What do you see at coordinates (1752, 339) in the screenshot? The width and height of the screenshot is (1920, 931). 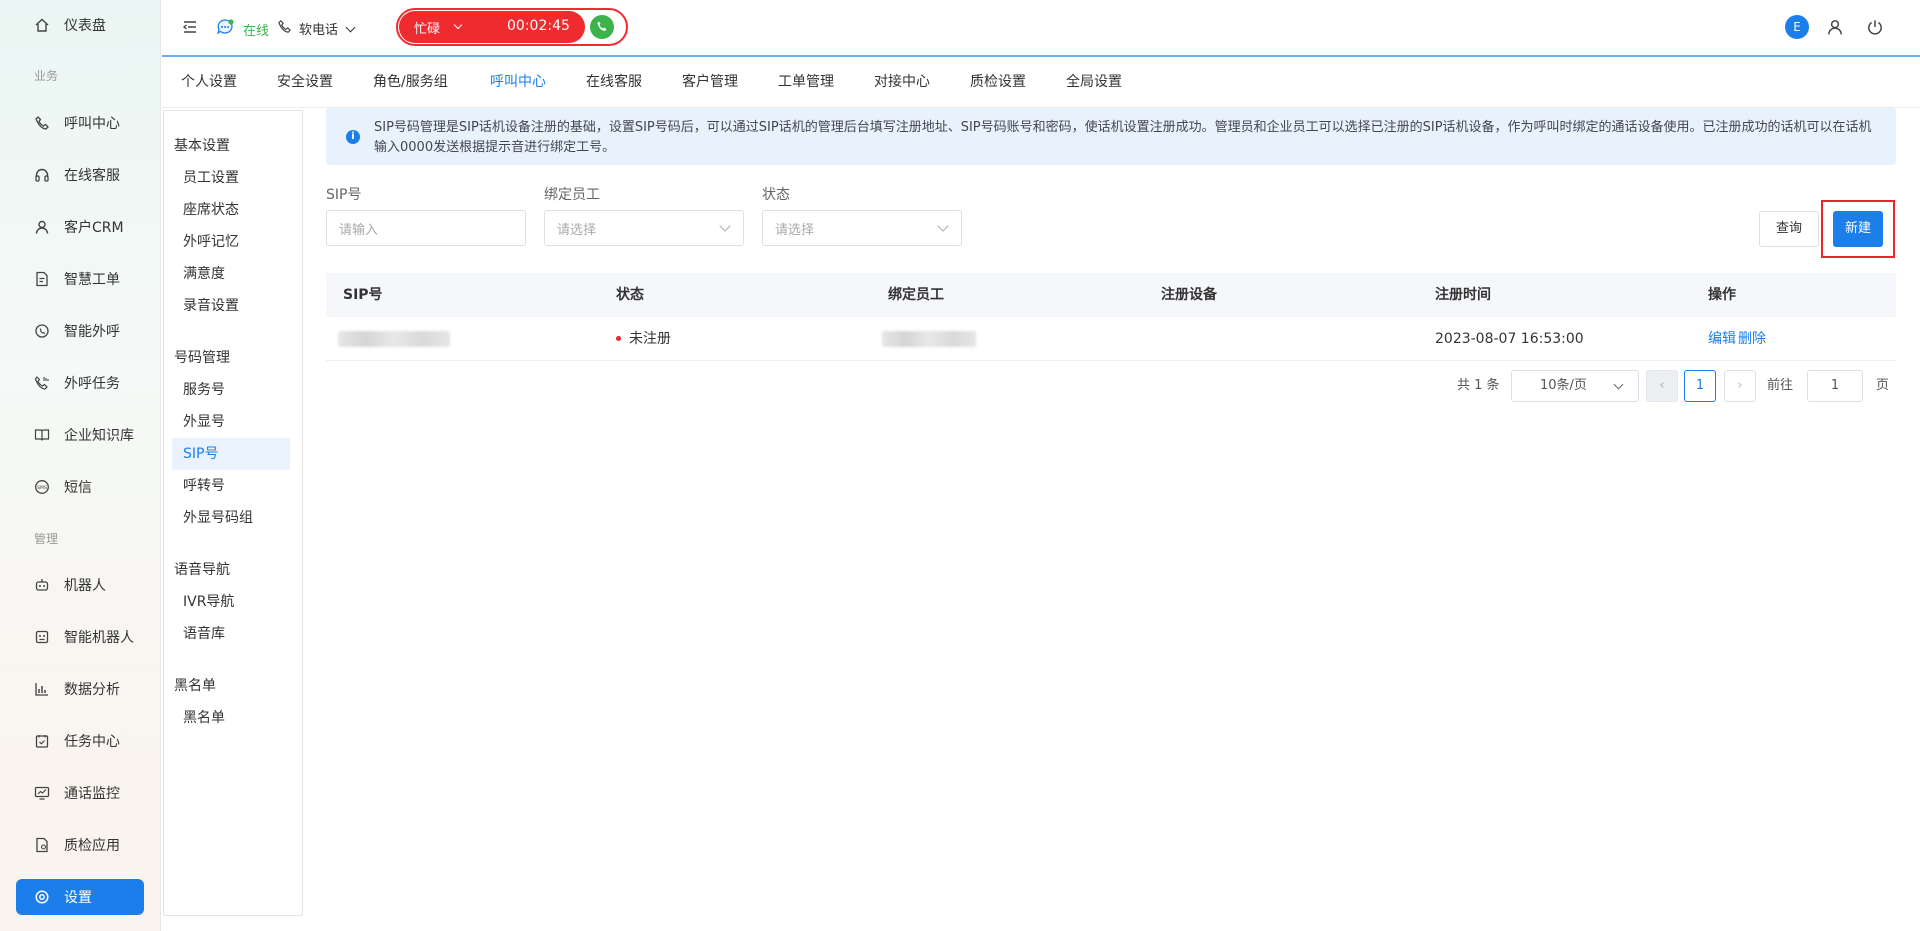 I see `delete-link: 删除` at bounding box center [1752, 339].